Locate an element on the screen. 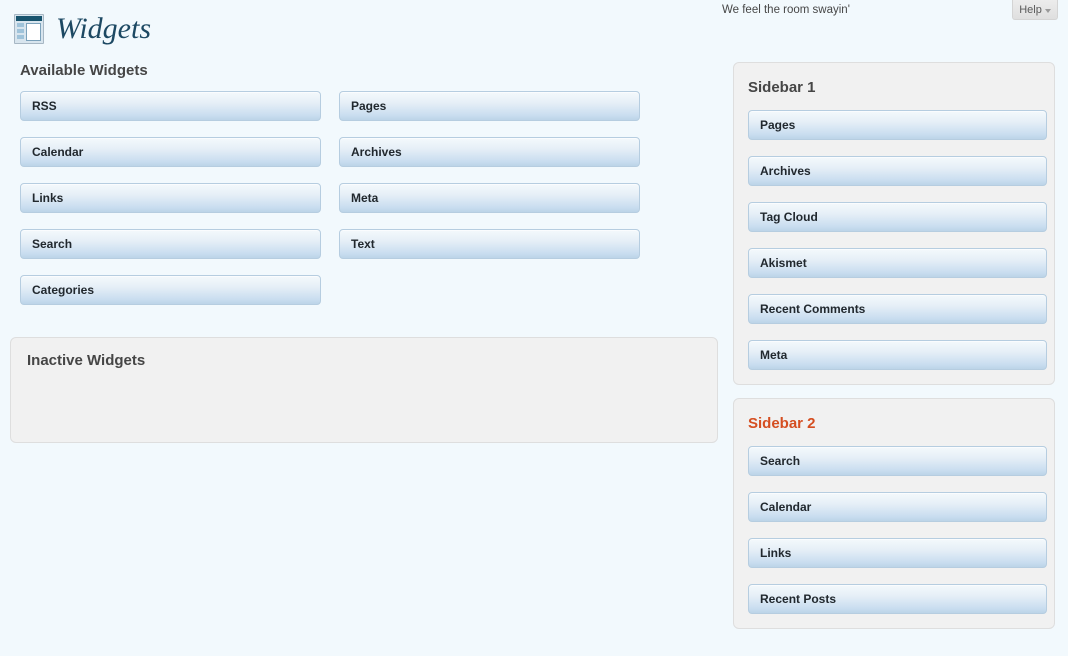 The height and width of the screenshot is (656, 1068). page-header: Widgets We feel the room swayin' Help is located at coordinates (534, 31).